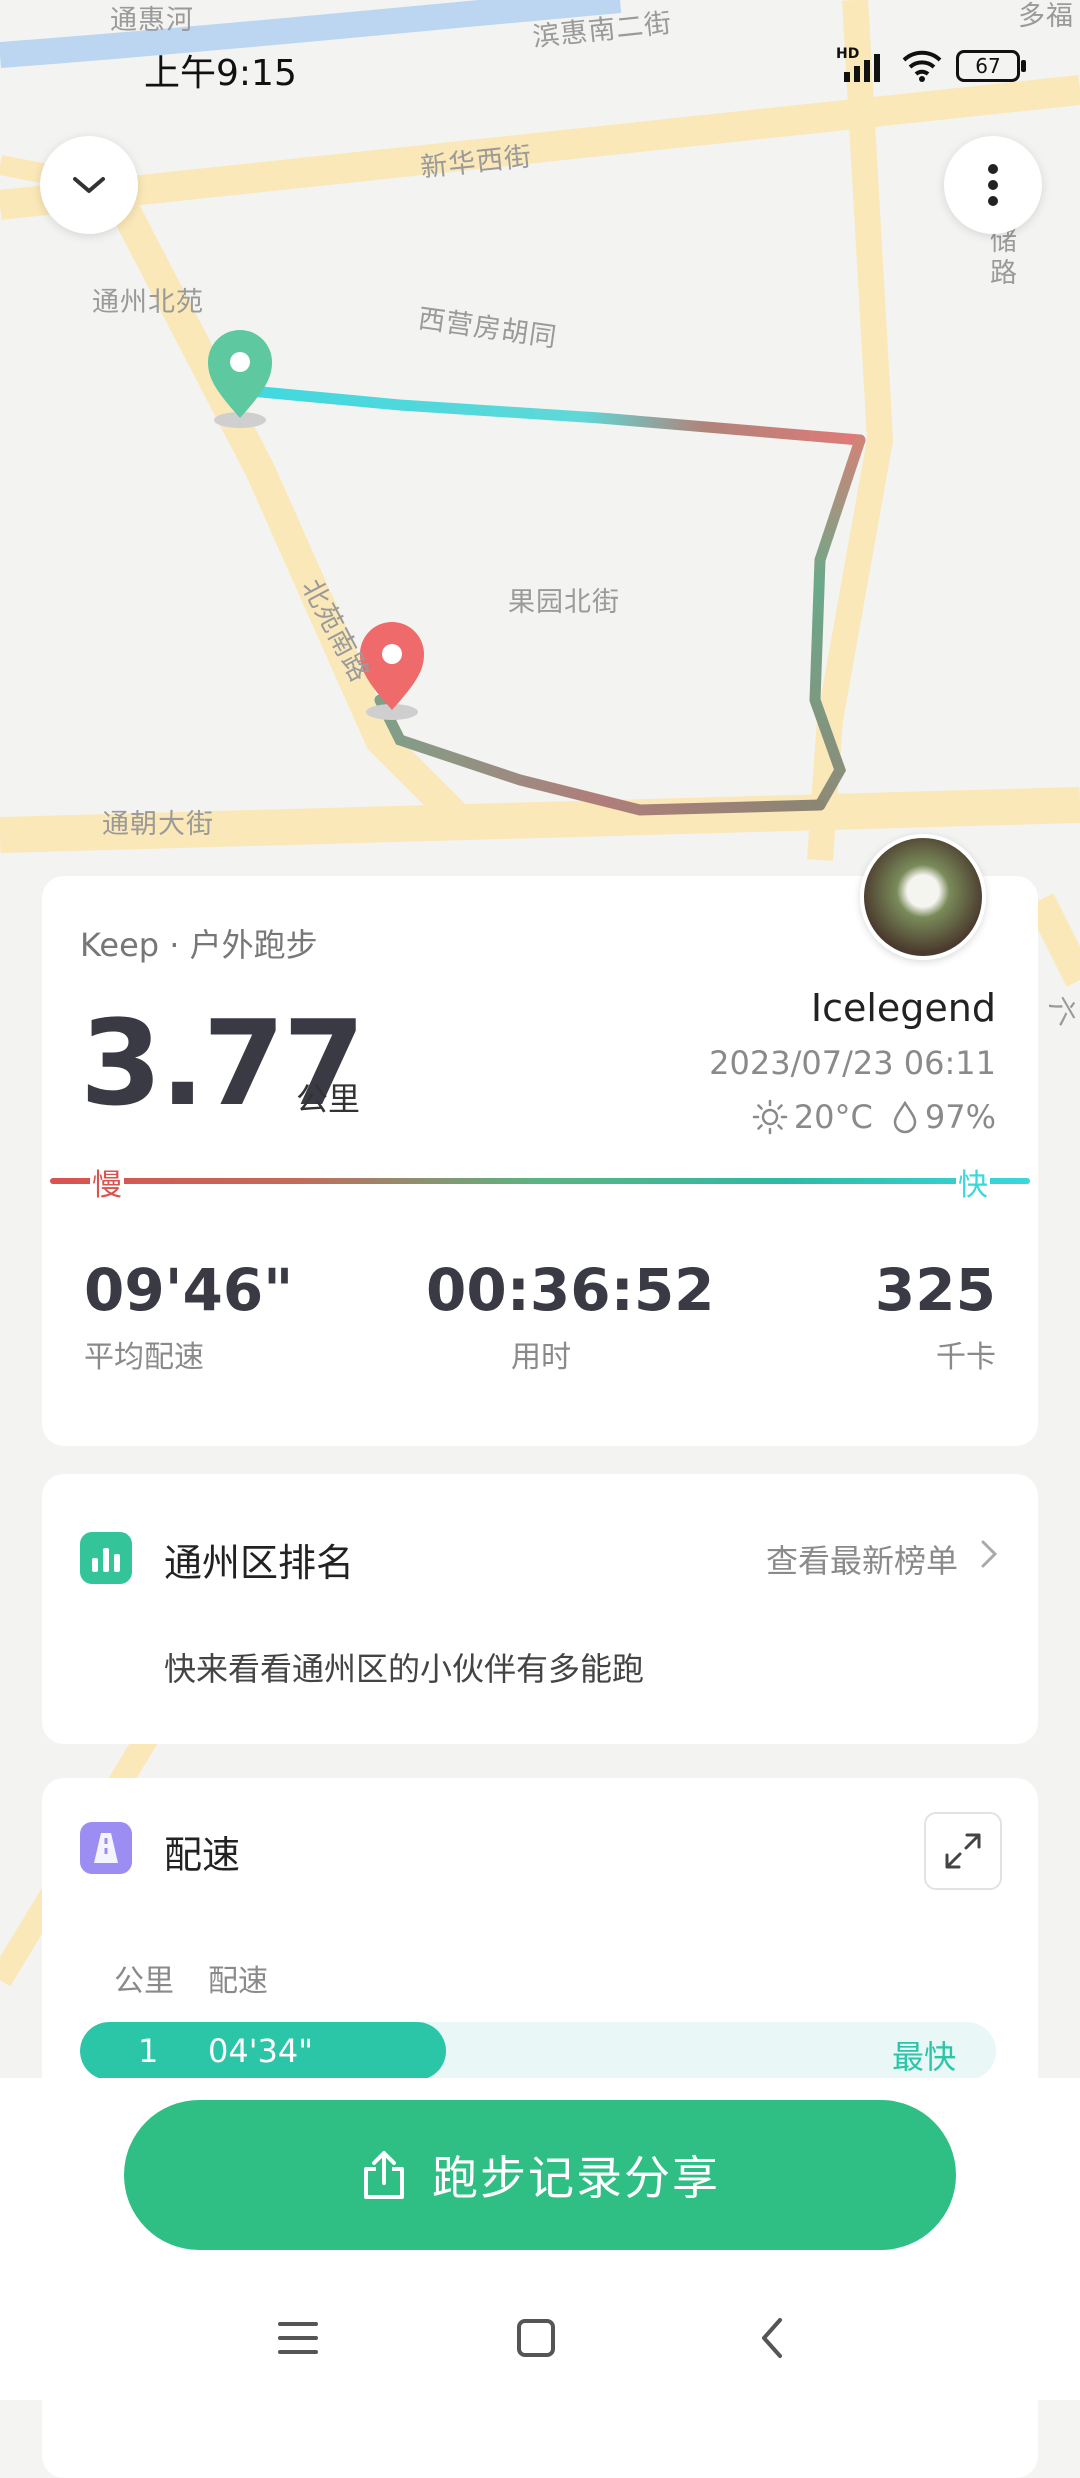  Describe the element at coordinates (1053, 940) in the screenshot. I see `road-southeast` at that location.